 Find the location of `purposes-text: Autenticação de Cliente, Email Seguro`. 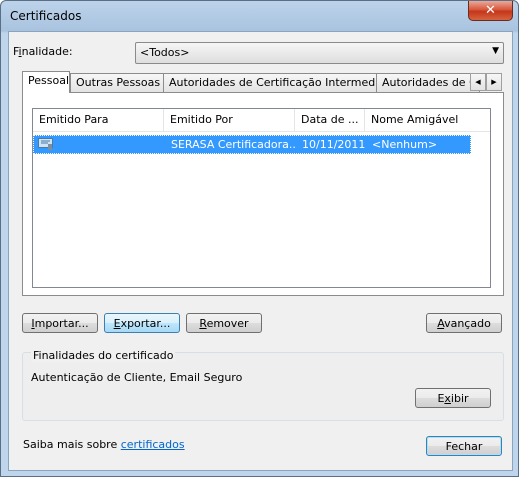

purposes-text: Autenticação de Cliente, Email Seguro is located at coordinates (137, 377).